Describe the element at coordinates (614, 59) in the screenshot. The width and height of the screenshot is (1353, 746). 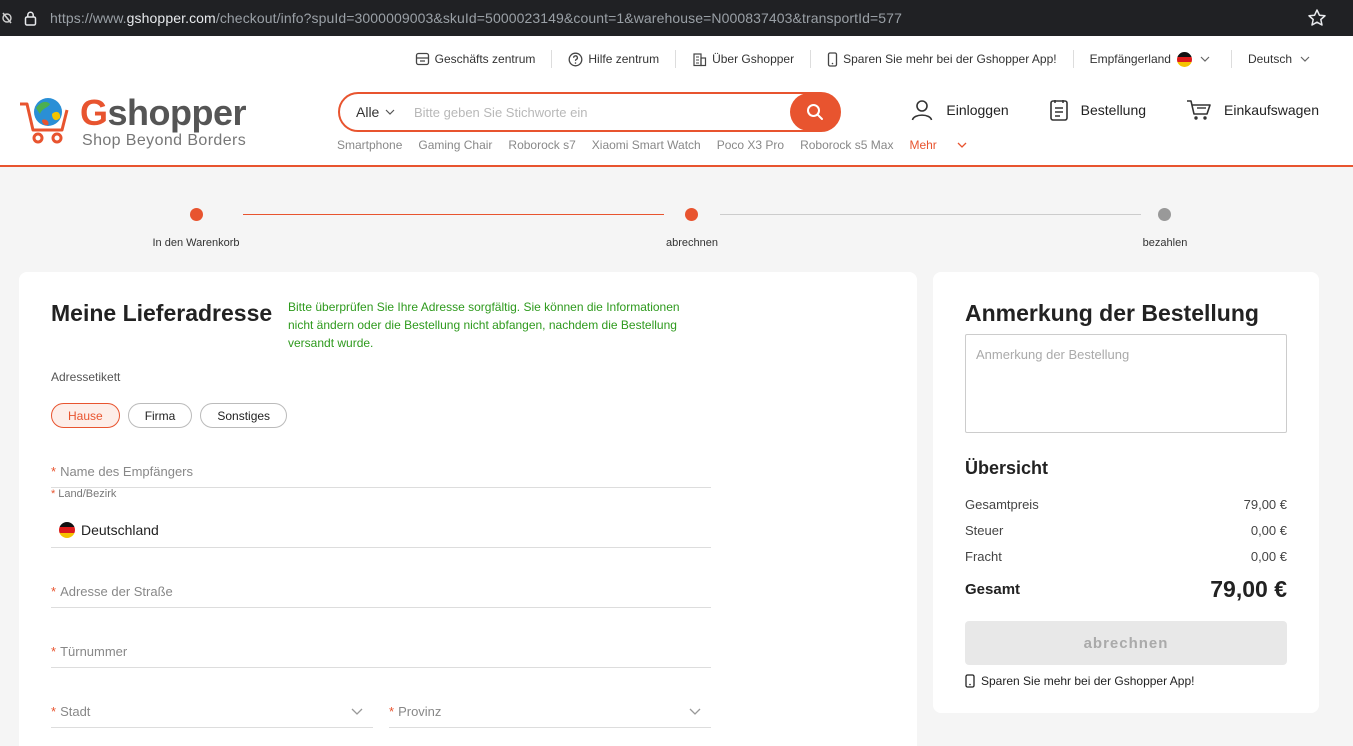
I see `help-center-link: Hilfe zentrum` at that location.